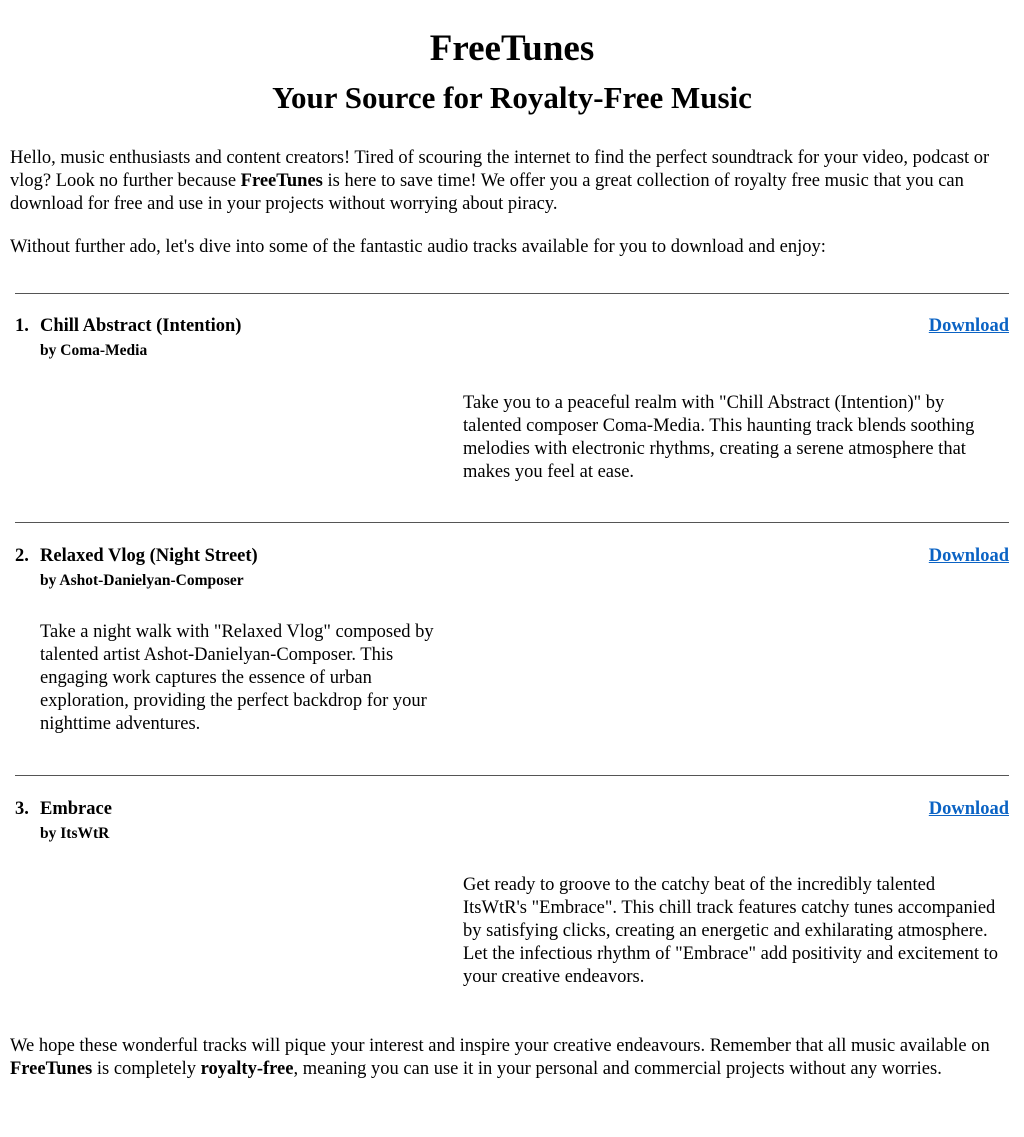 Image resolution: width=1024 pixels, height=1137 pixels. I want to click on track-title: Chill Abstract (Intention), so click(141, 326).